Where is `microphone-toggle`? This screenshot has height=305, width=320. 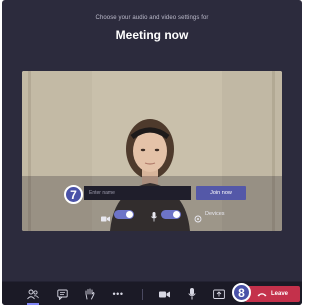 microphone-toggle is located at coordinates (171, 214).